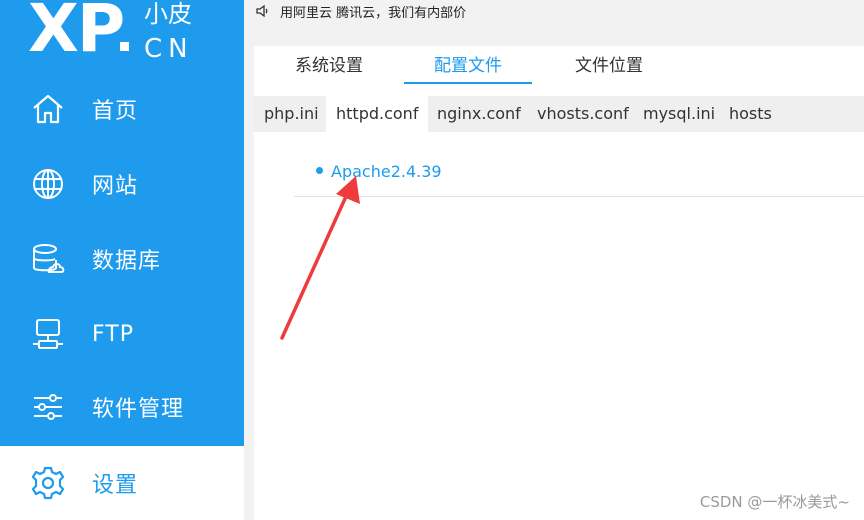 This screenshot has width=864, height=520. Describe the element at coordinates (48, 334) in the screenshot. I see `ftp-icon` at that location.